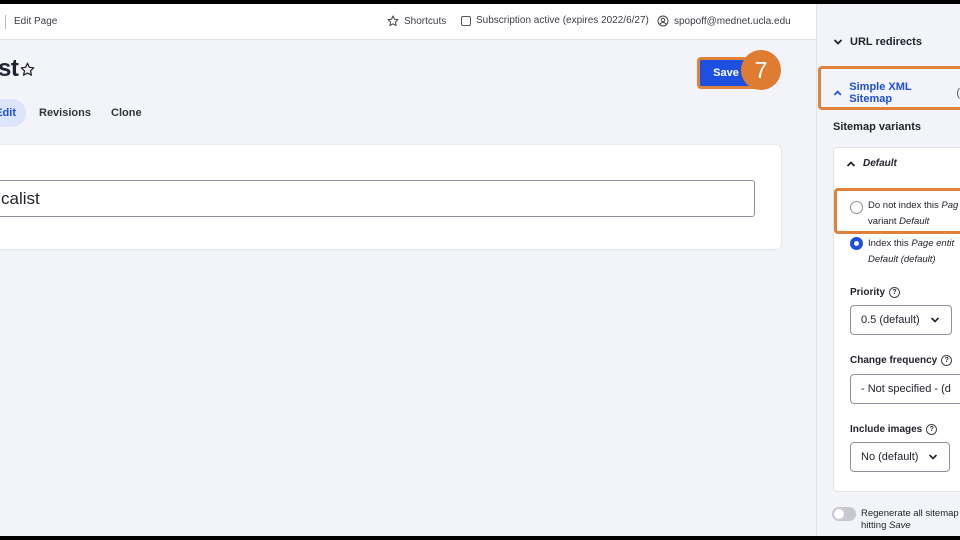 This screenshot has width=960, height=540. I want to click on change-frequency-label: Change frequency ?, so click(901, 360).